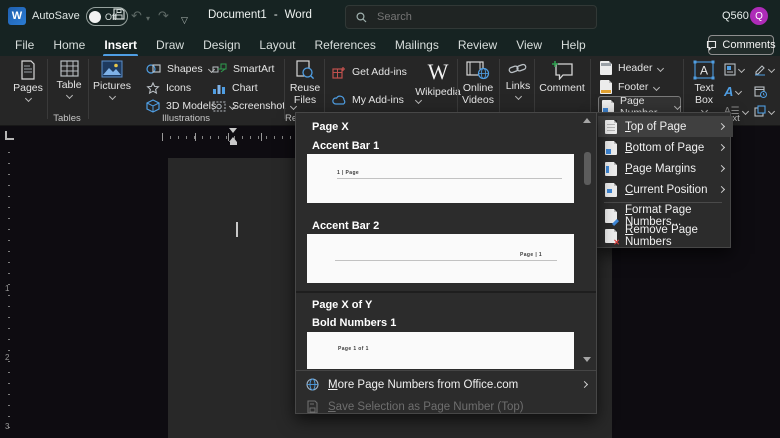 The image size is (780, 438). Describe the element at coordinates (665, 168) in the screenshot. I see `menu-item-page-margins: Page Margins` at that location.